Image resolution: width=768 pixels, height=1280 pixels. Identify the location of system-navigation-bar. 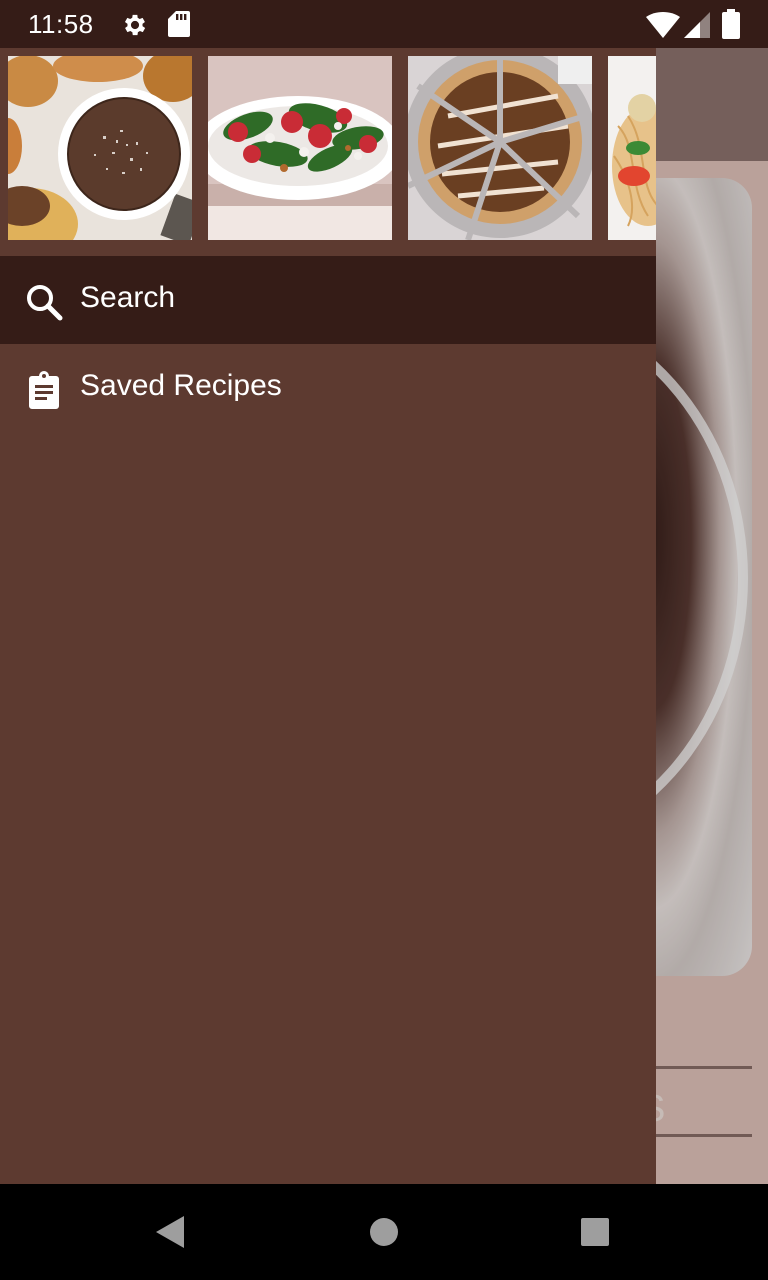
(384, 1232).